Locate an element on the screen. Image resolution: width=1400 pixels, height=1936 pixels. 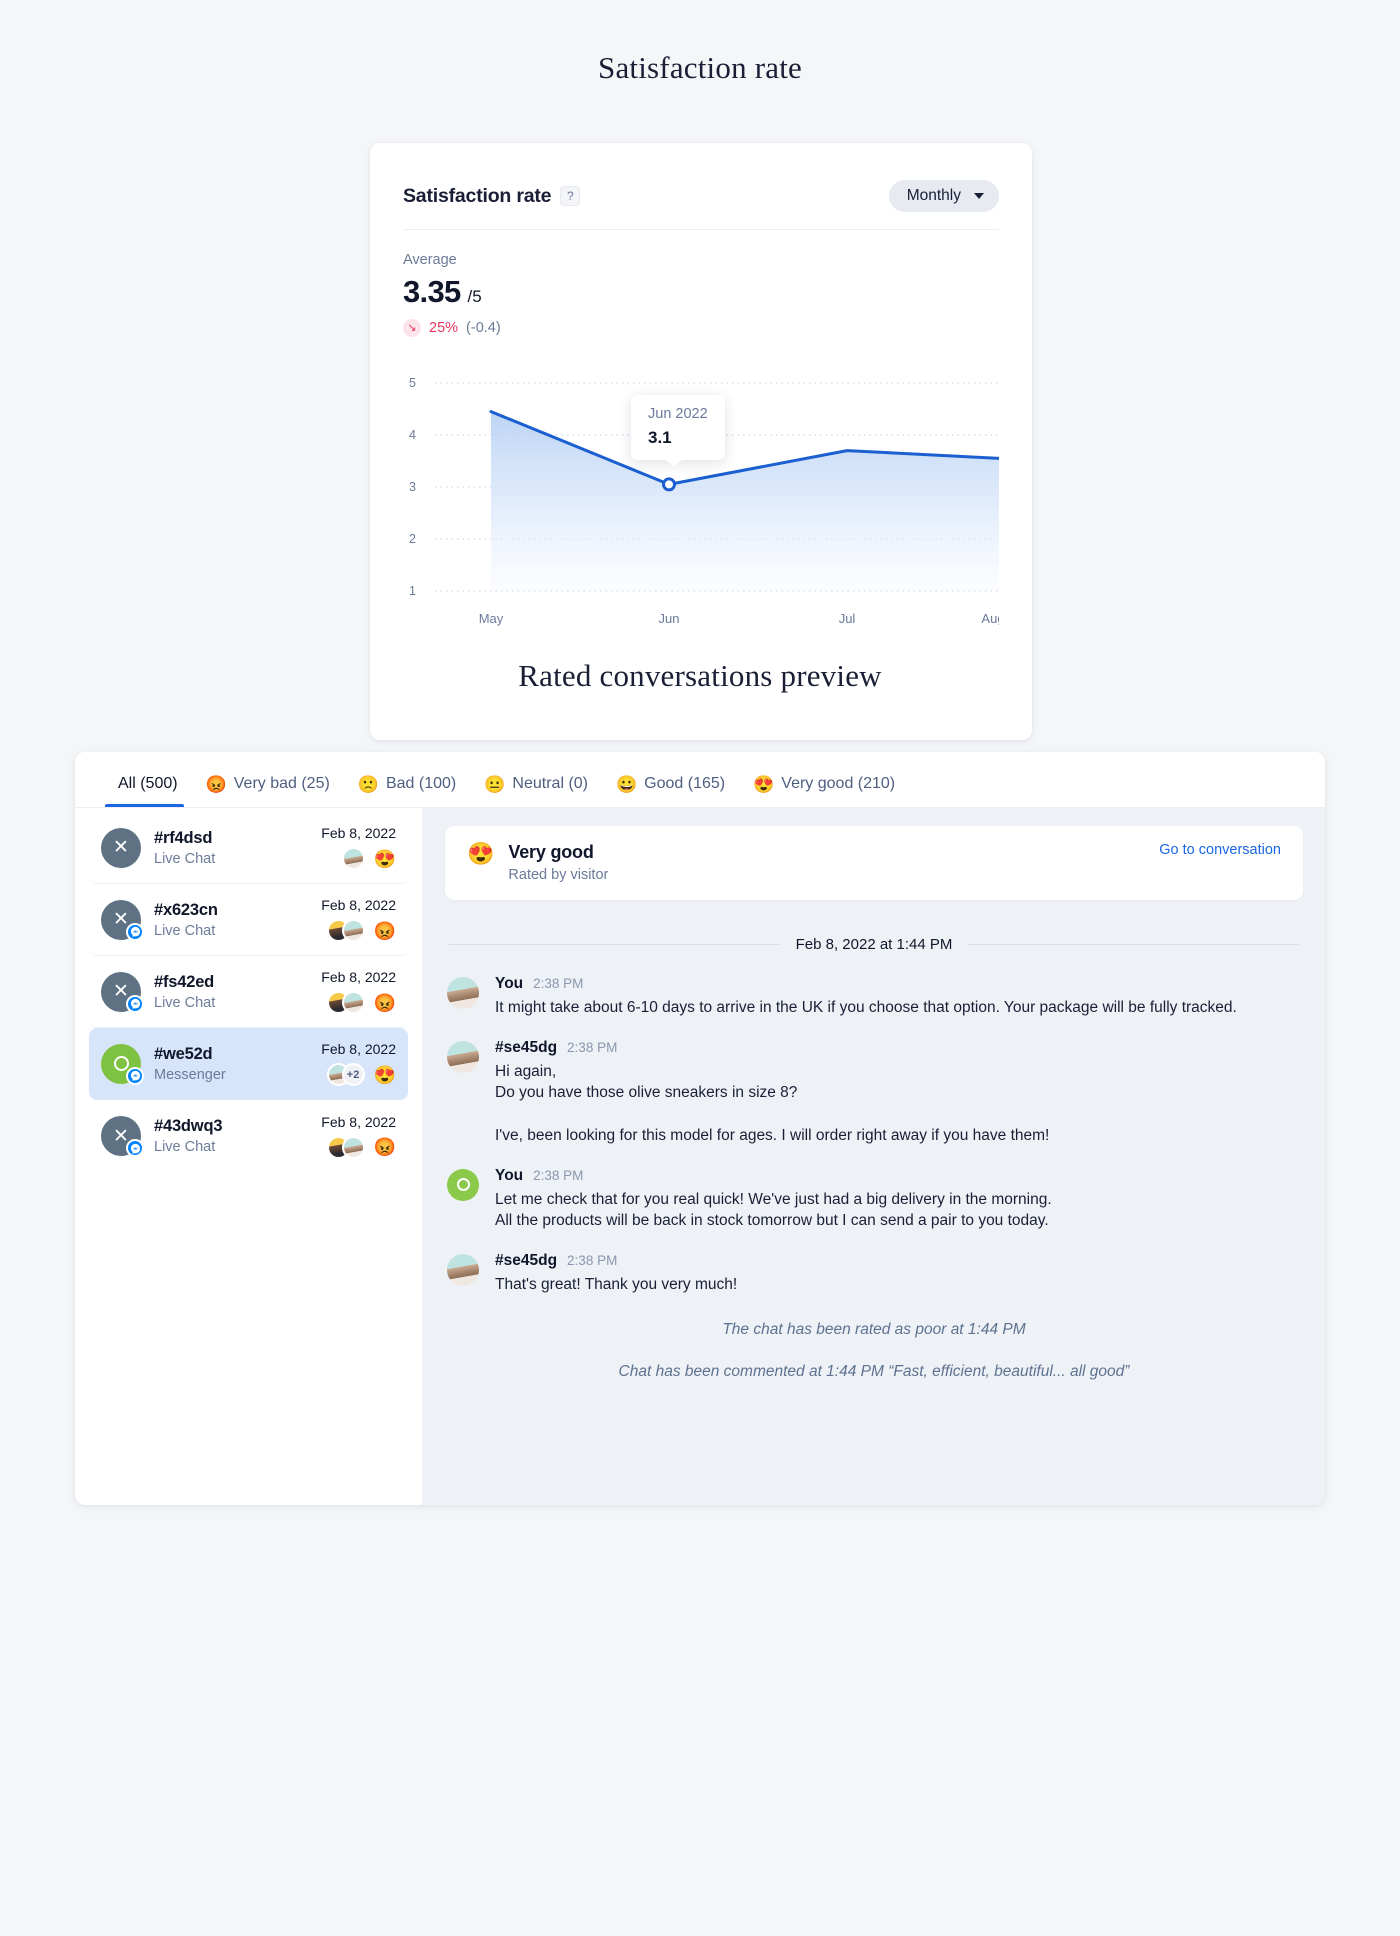
date-separator: Feb 8, 2022 at 1:44 PM is located at coordinates (874, 944).